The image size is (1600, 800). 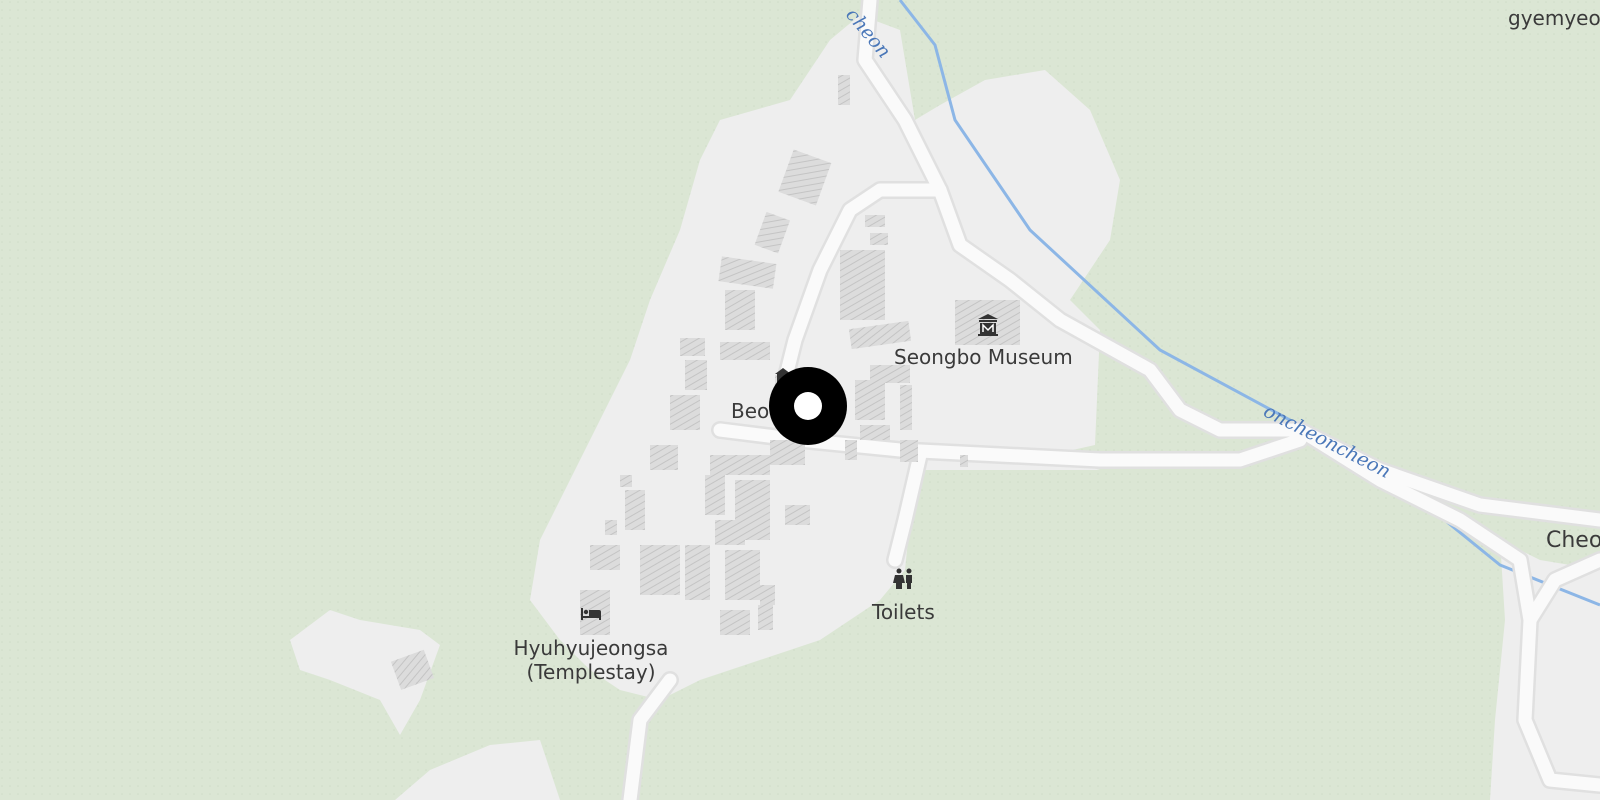 What do you see at coordinates (591, 648) in the screenshot?
I see `templestay-label-line1: Hyuhyujeongsa` at bounding box center [591, 648].